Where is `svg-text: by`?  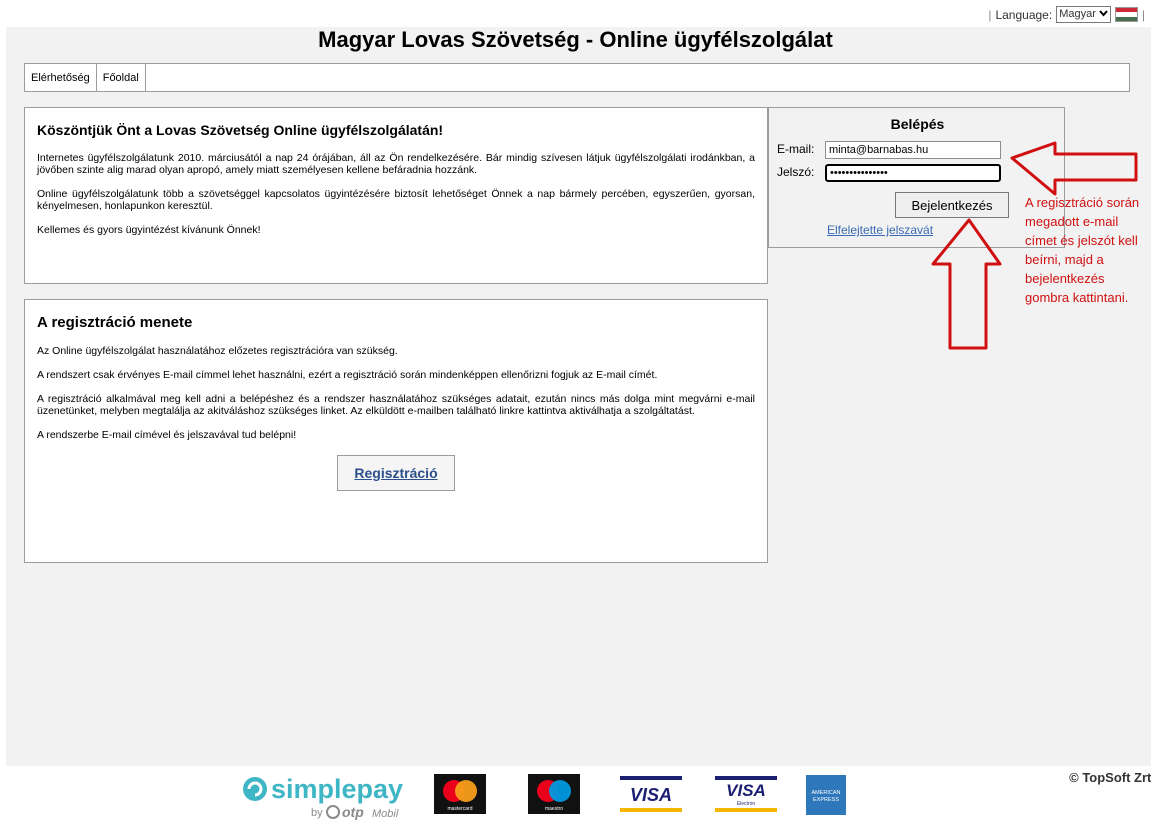
svg-text: by is located at coordinates (317, 813).